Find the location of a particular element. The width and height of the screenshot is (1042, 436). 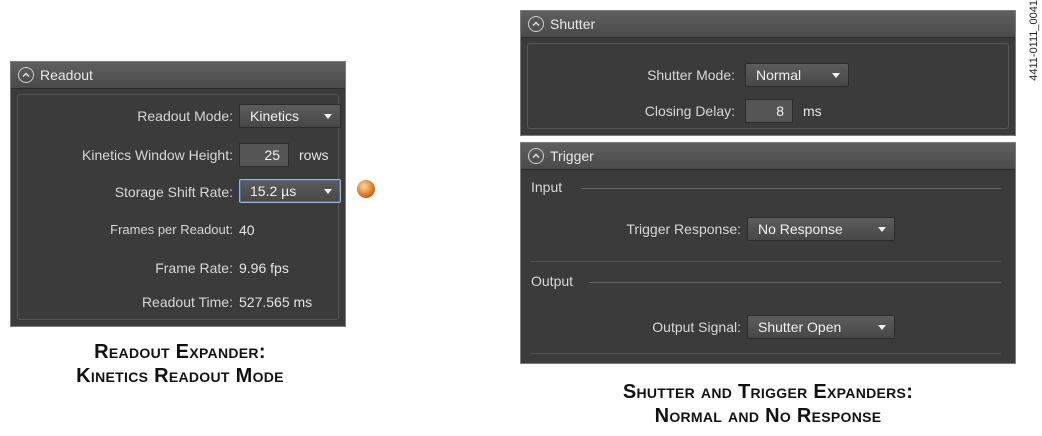

shutter-mode-dropdown: Normal is located at coordinates (797, 75).